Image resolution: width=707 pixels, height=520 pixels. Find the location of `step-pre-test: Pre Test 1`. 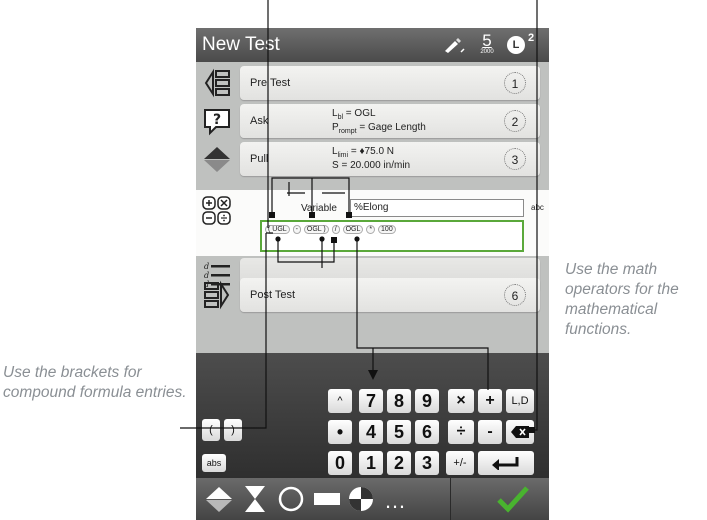

step-pre-test: Pre Test 1 is located at coordinates (372, 83).